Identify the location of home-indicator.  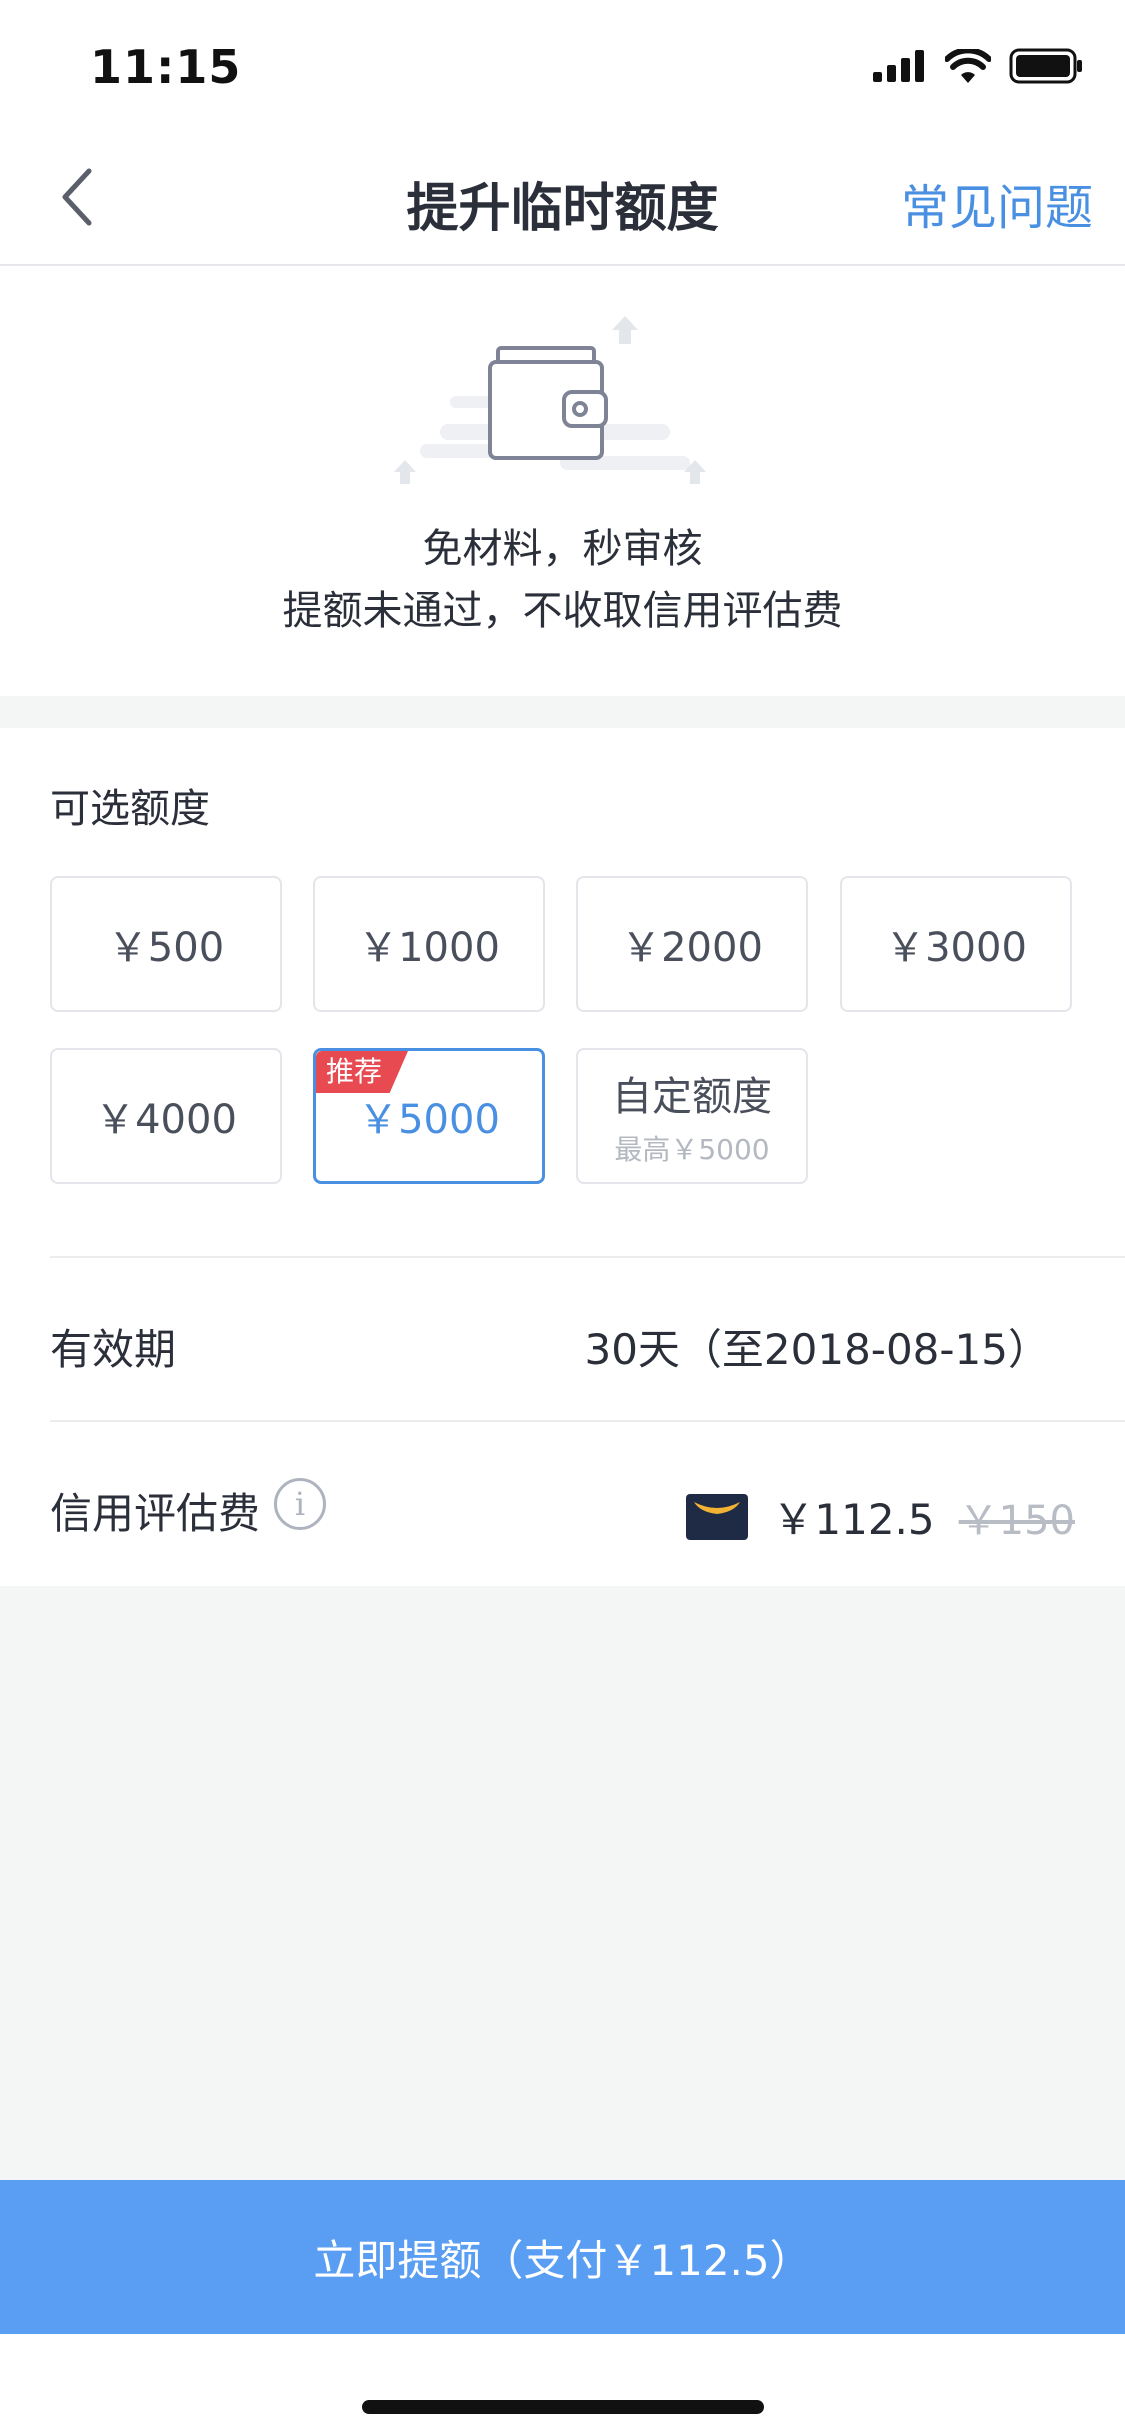
(563, 2407).